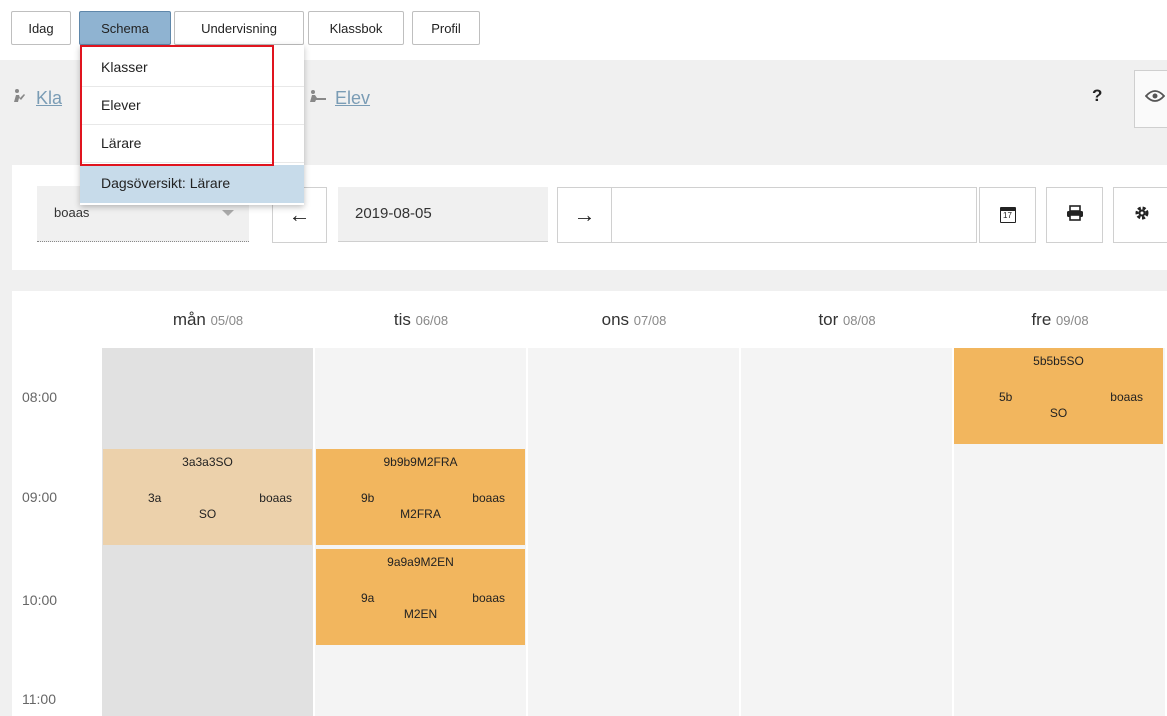 The image size is (1167, 716). I want to click on menu-item-dagsoversikt-larare: Dagsöversikt: Lärare, so click(192, 184).